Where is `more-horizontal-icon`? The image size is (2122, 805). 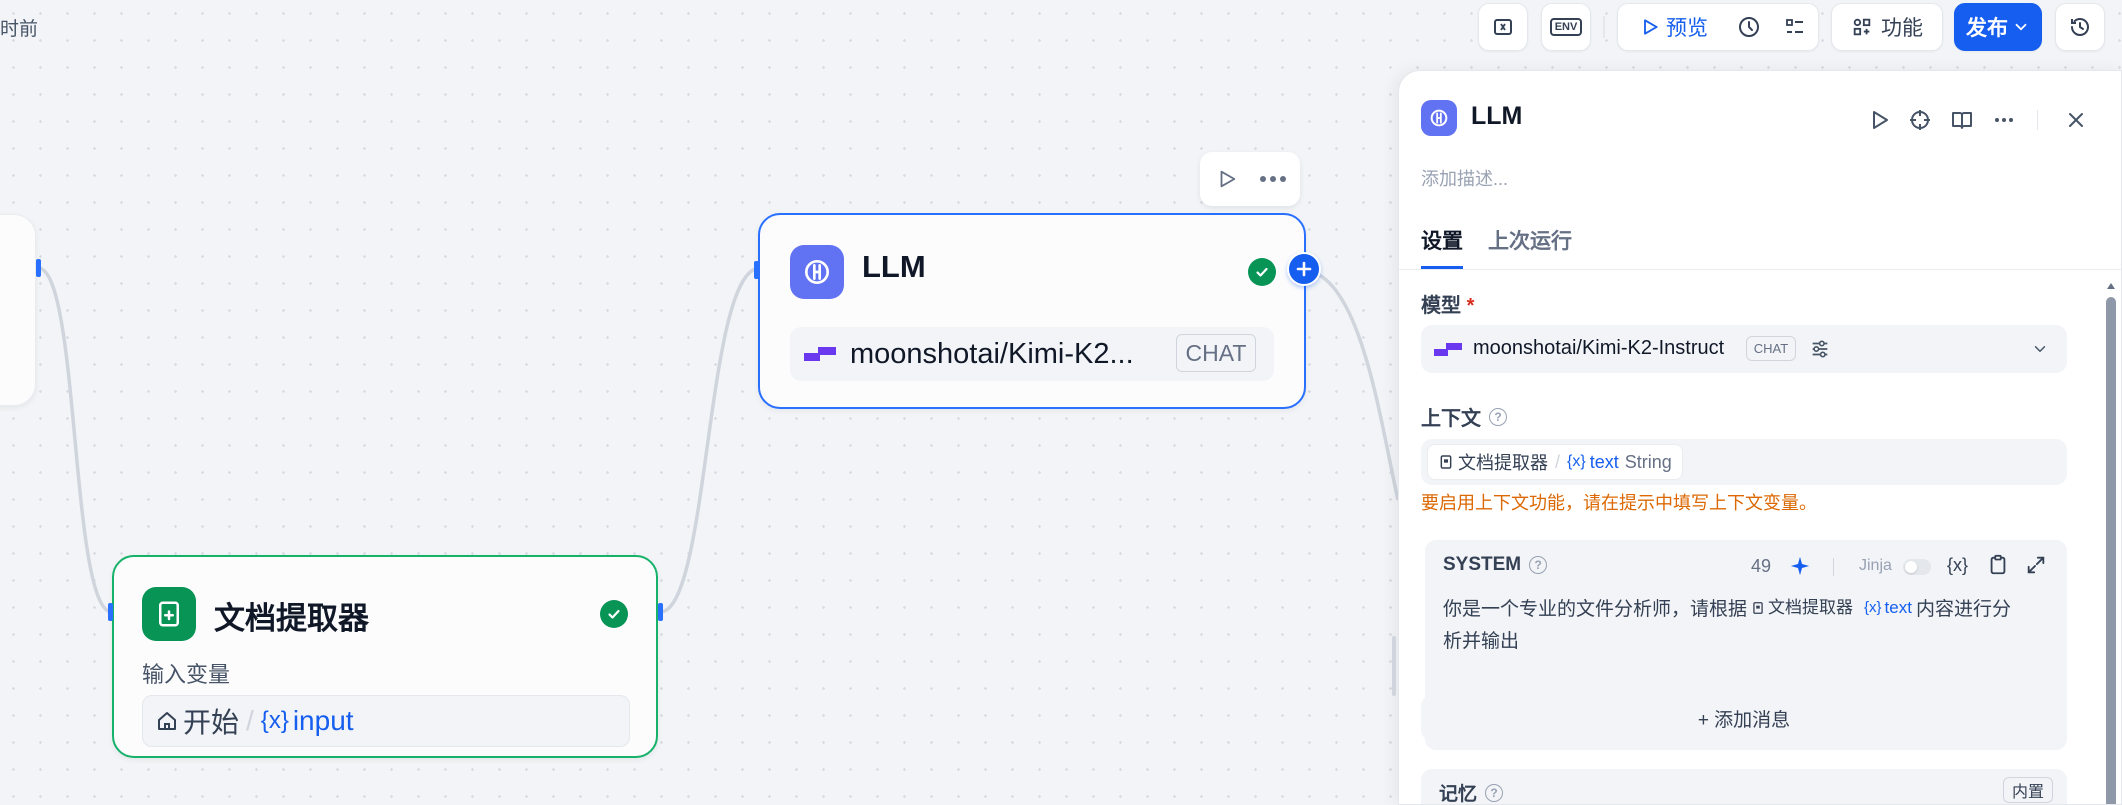 more-horizontal-icon is located at coordinates (2004, 120).